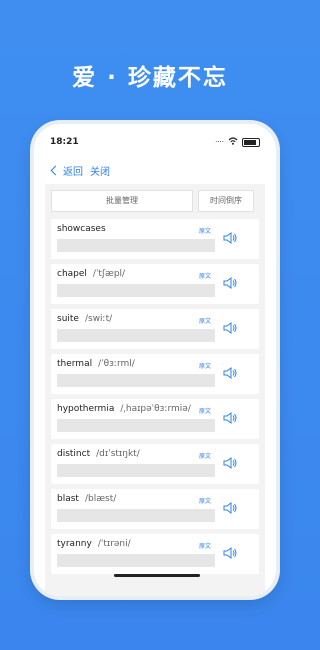 The image size is (320, 650). Describe the element at coordinates (64, 142) in the screenshot. I see `status-time: 18:21` at that location.